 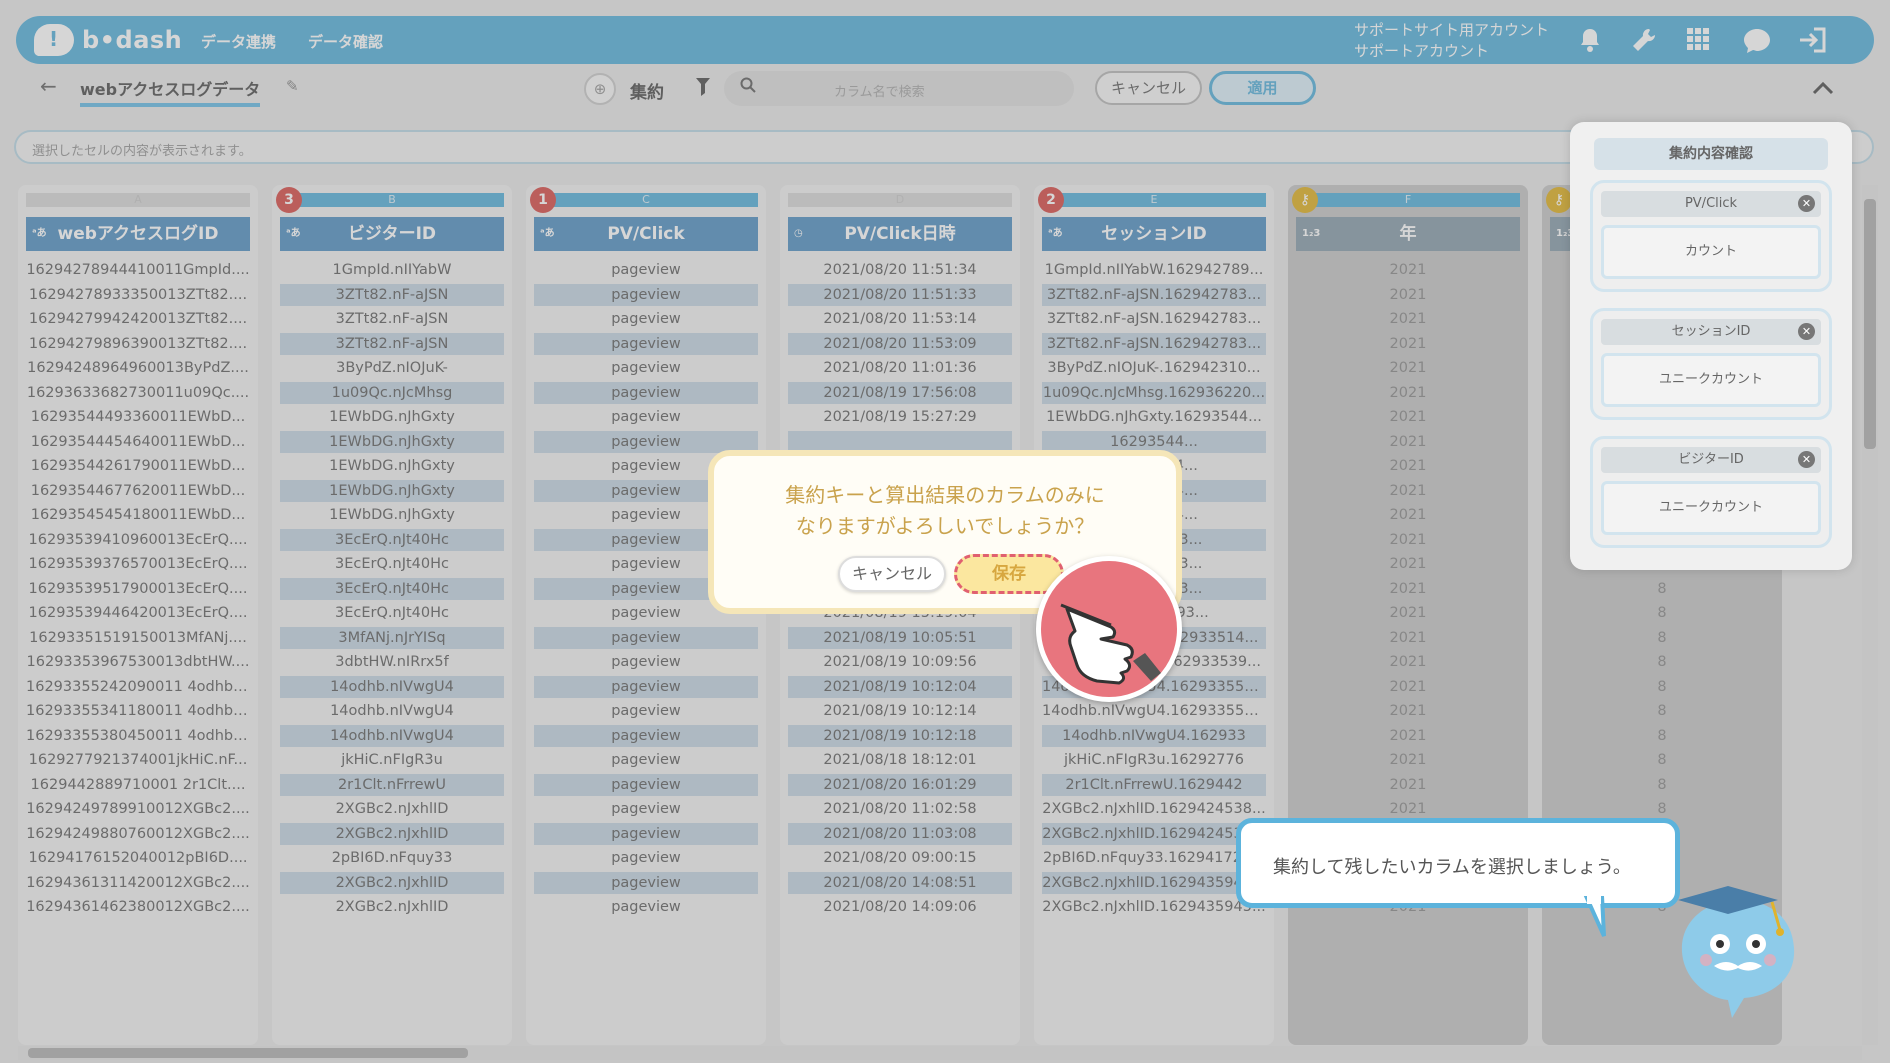 I want to click on aggregation-column-name: セッションID, so click(x=1711, y=332).